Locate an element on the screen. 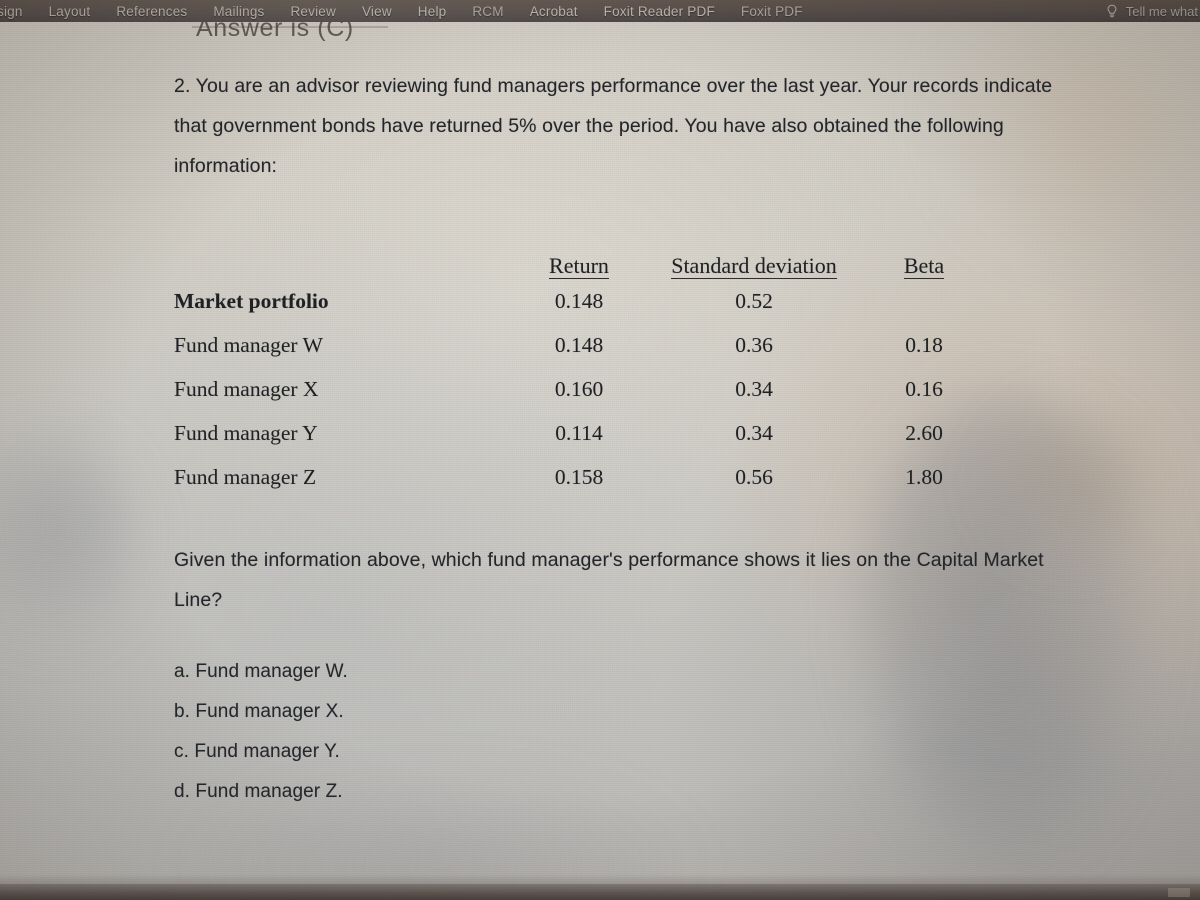 The width and height of the screenshot is (1200, 900). ribbon-tab-foxit-reader-pdf: Foxit Reader PDF is located at coordinates (659, 11).